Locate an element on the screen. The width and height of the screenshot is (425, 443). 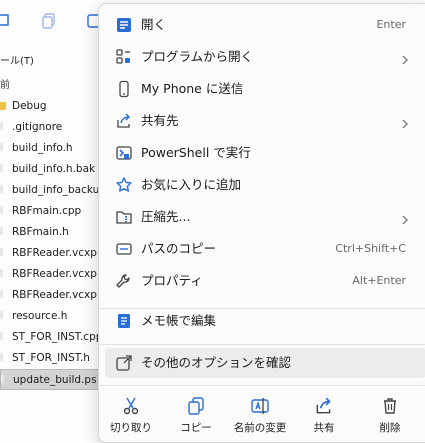
menu-item-wrench: プロパティ Alt+Enter is located at coordinates (265, 281).